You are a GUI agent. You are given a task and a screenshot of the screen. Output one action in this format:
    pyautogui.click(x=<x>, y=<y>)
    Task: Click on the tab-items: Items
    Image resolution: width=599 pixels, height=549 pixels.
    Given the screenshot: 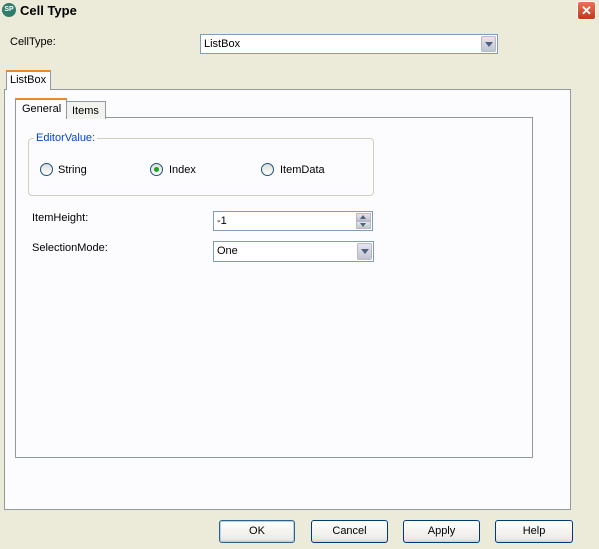 What is the action you would take?
    pyautogui.click(x=86, y=110)
    